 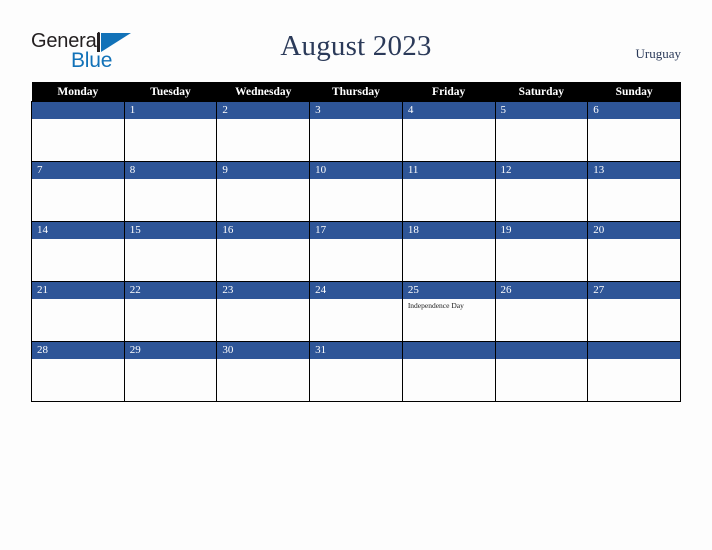 I want to click on calendar-day-cell: 11, so click(x=448, y=191).